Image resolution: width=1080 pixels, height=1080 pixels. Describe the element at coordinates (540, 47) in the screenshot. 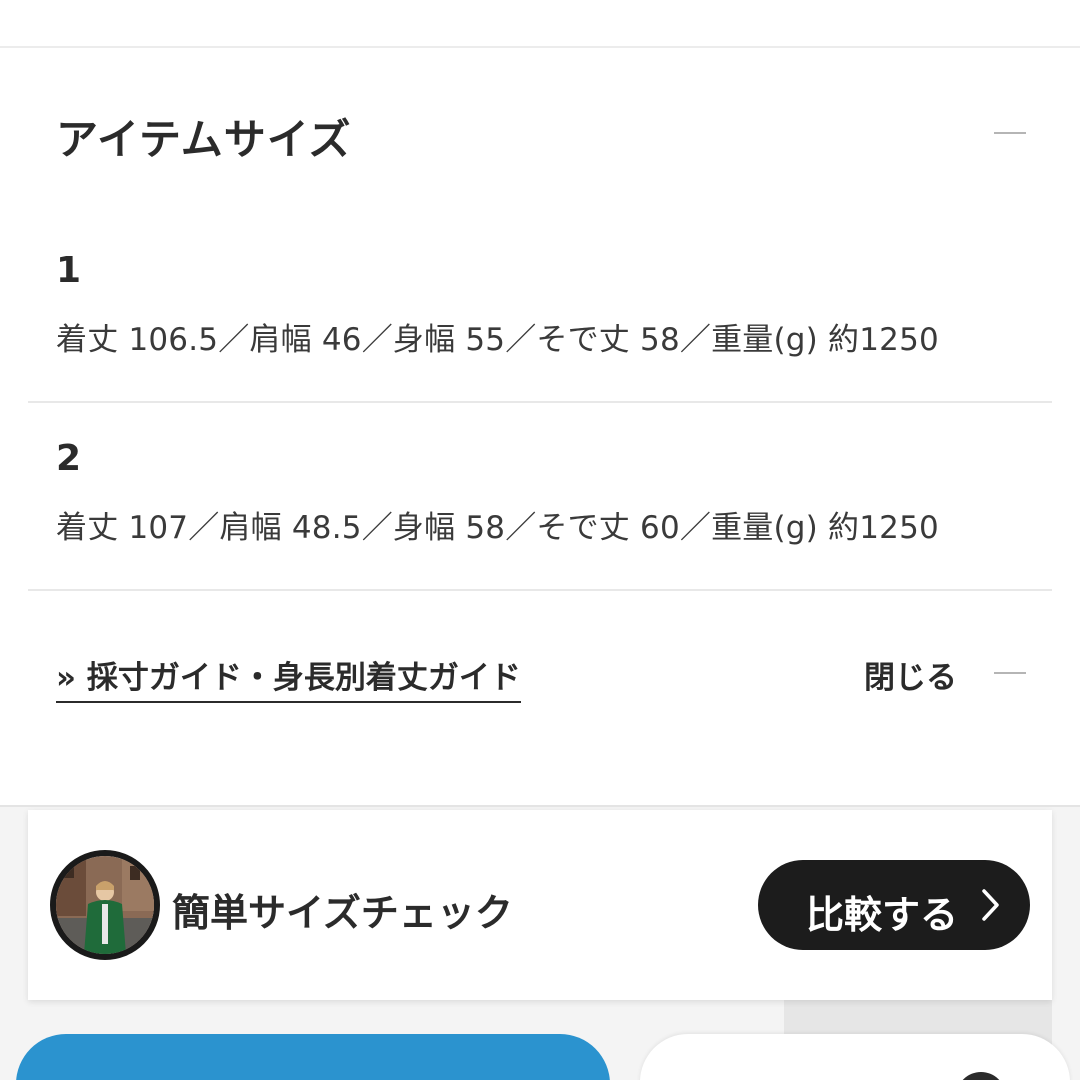

I see `top-divider` at that location.